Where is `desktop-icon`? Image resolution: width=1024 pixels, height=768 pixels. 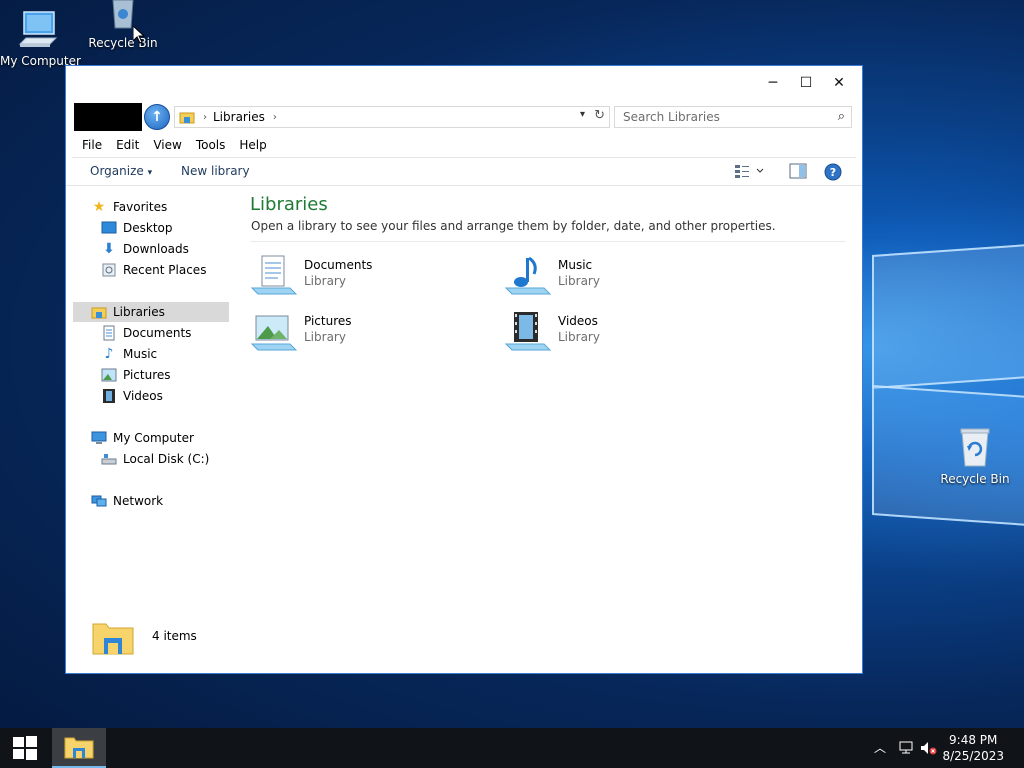
desktop-icon is located at coordinates (109, 228).